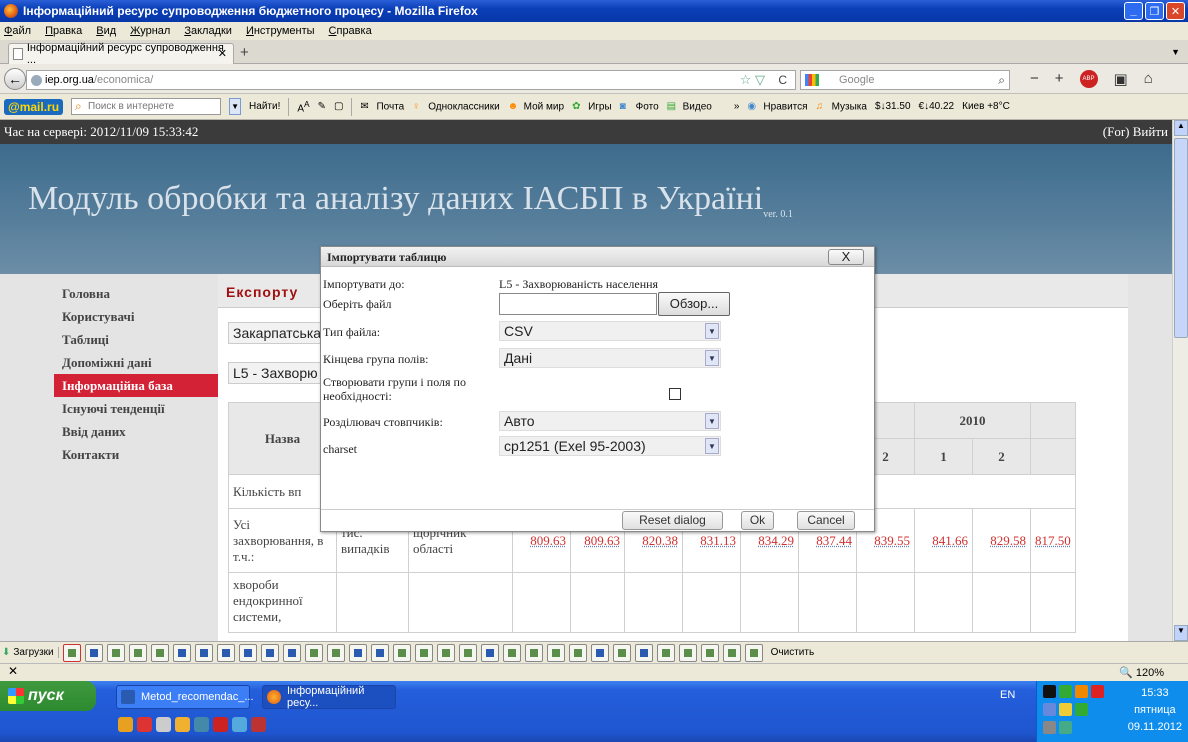 The height and width of the screenshot is (742, 1188). Describe the element at coordinates (48, 696) in the screenshot. I see `start-button: пуск` at that location.